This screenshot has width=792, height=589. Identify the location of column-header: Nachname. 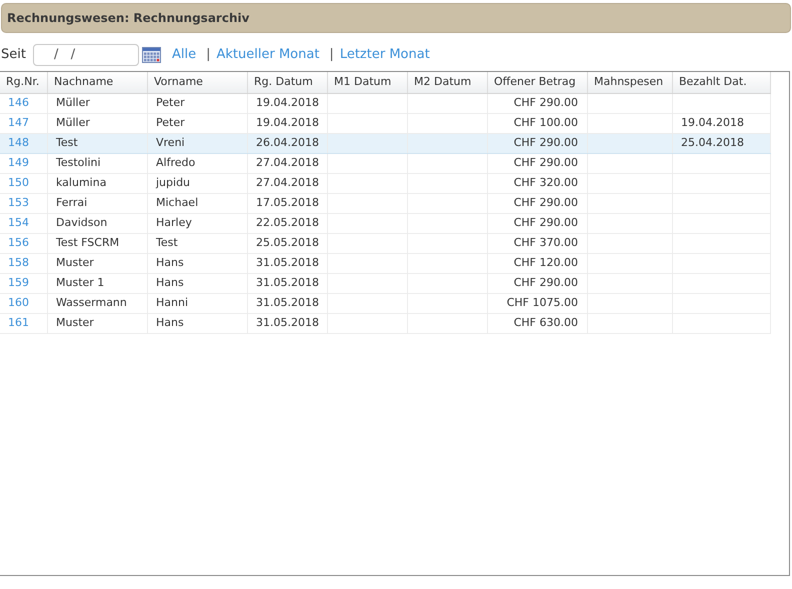
(98, 82).